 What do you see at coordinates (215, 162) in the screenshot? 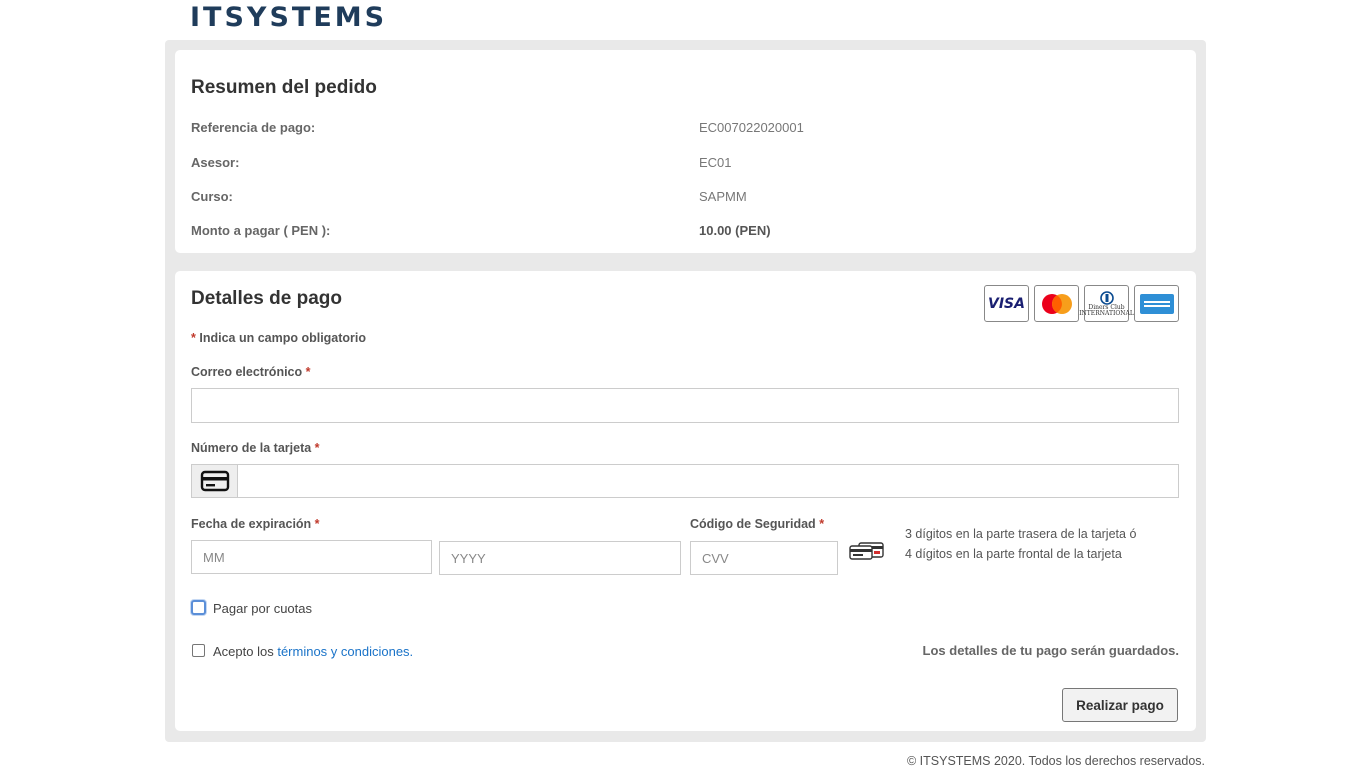
I see `advisor-label: Asesor:` at bounding box center [215, 162].